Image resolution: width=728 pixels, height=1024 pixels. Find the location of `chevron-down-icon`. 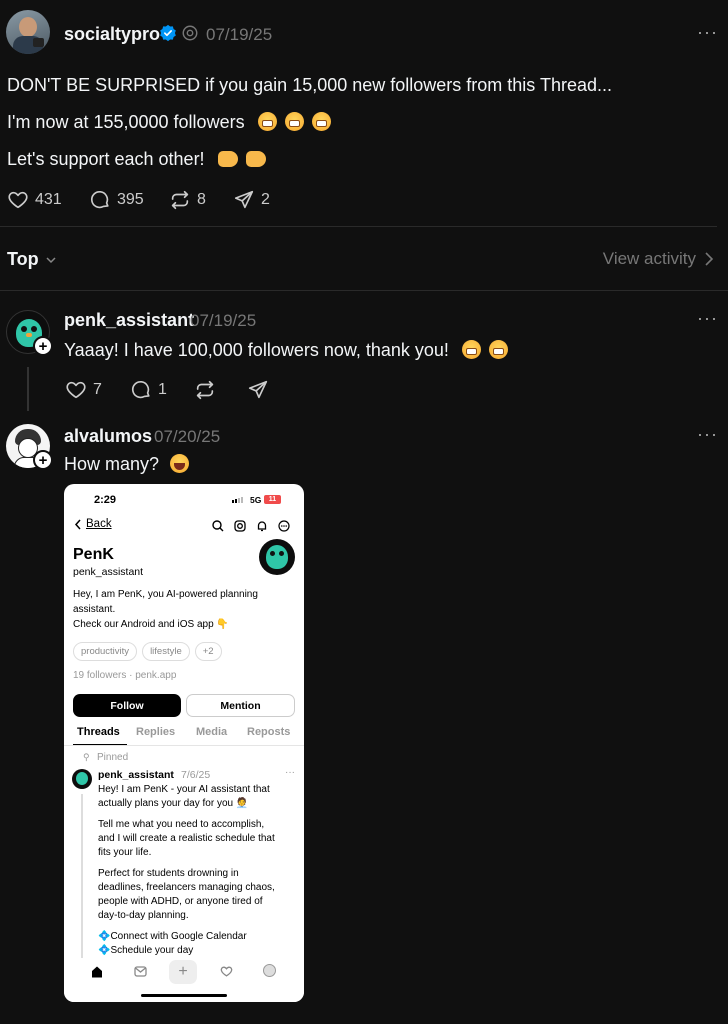

chevron-down-icon is located at coordinates (51, 259).